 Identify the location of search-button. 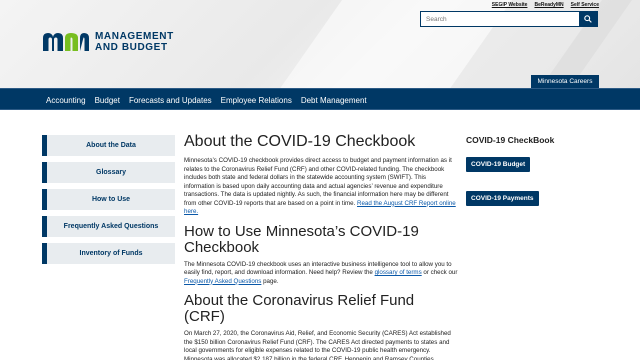
(588, 19).